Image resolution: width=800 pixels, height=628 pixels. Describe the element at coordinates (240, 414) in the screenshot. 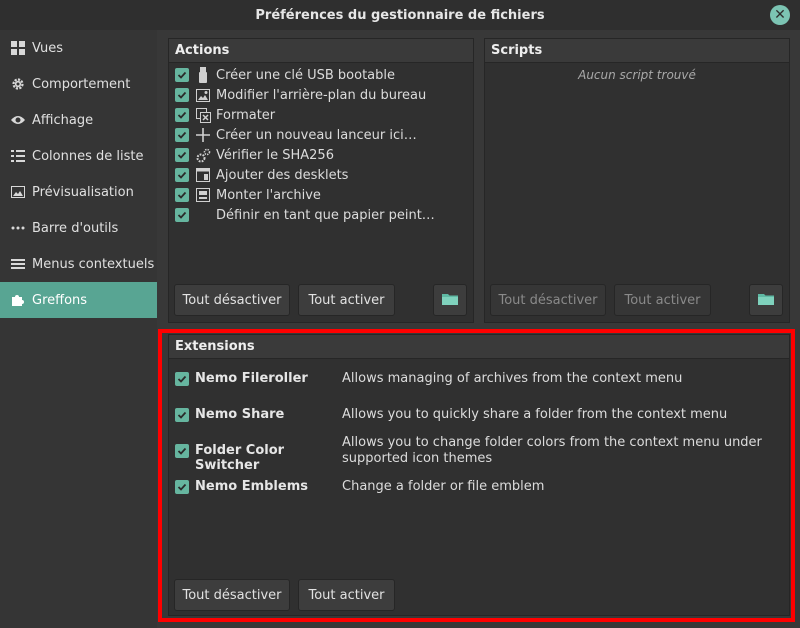

I see `extension-name: Nemo Share` at that location.